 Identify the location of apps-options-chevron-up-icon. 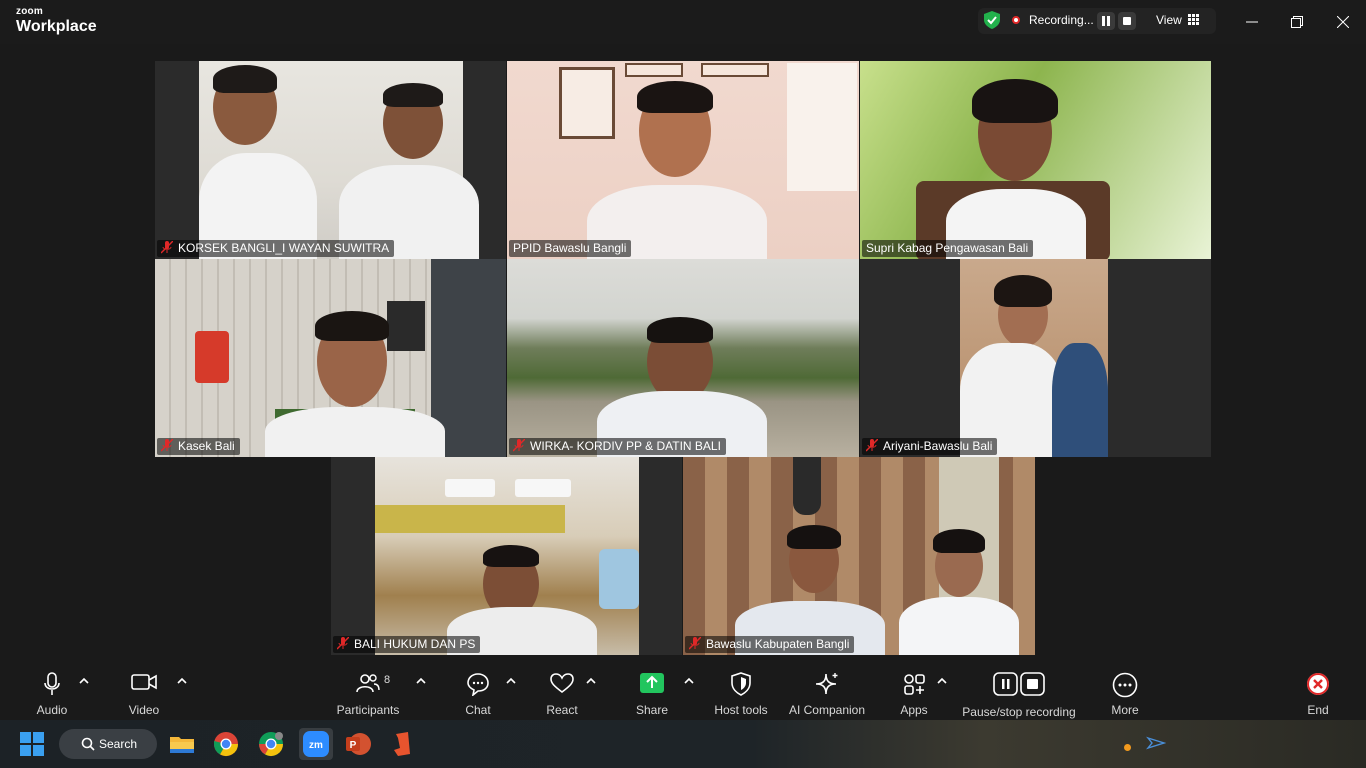
(942, 681).